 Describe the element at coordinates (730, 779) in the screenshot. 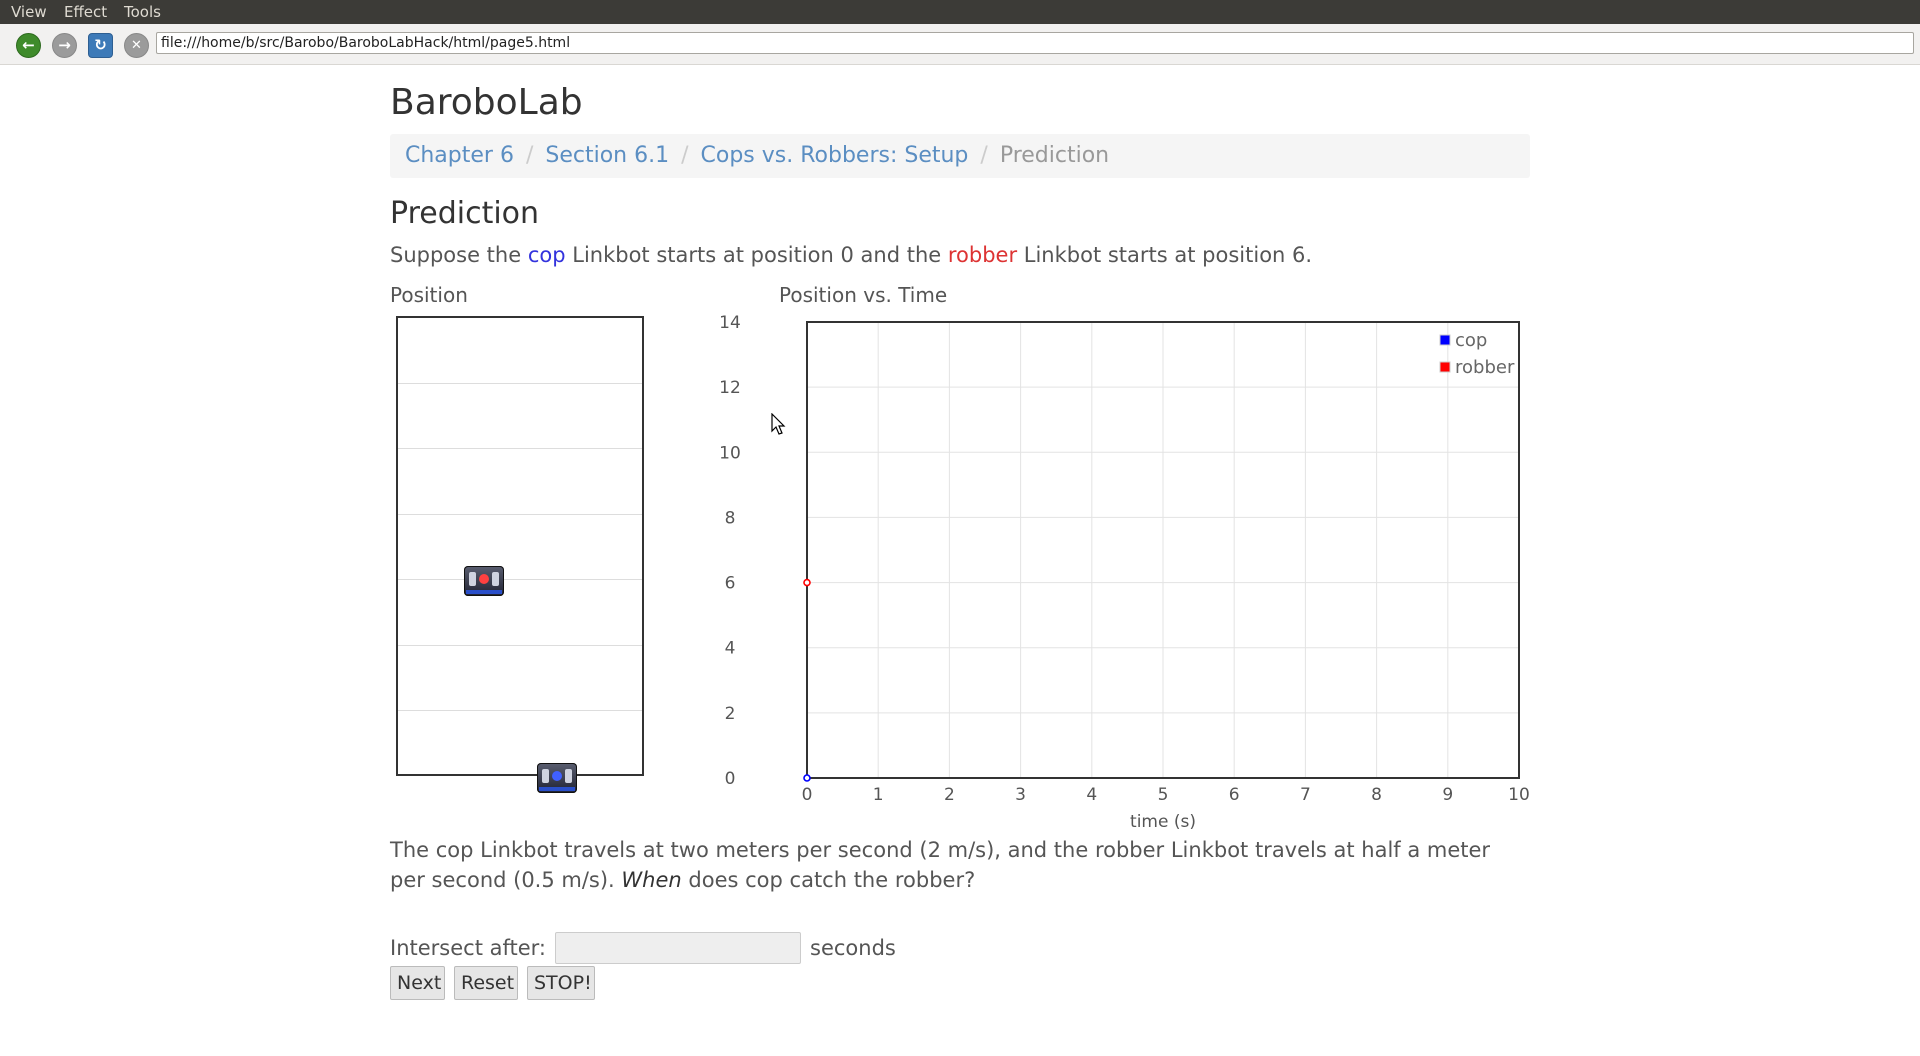

I see `y-tick-label: 0` at that location.